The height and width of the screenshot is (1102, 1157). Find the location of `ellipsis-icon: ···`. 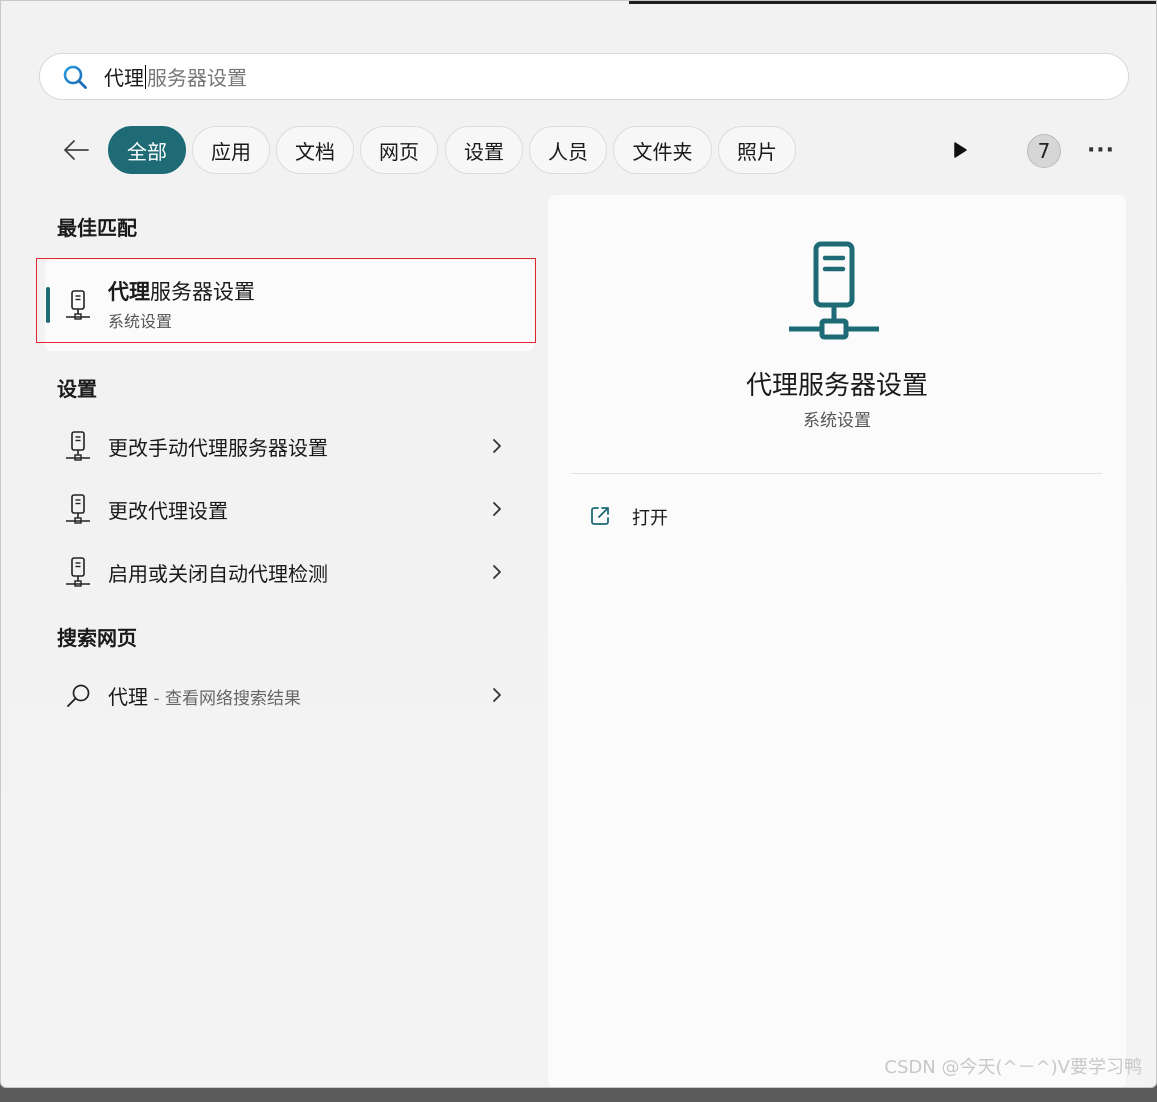

ellipsis-icon: ··· is located at coordinates (1101, 150).